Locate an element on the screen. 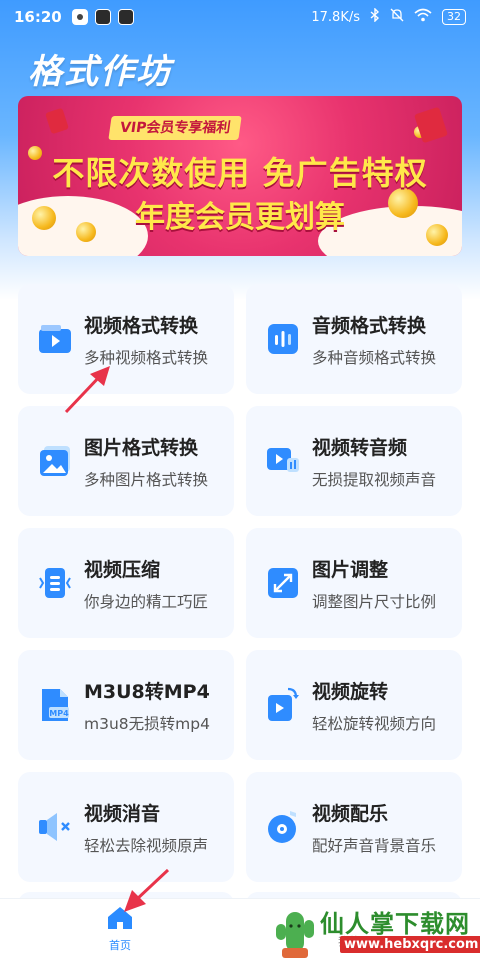 The width and height of the screenshot is (480, 960). site-watermark: 仙人掌下载网 www.hebxqrc.com is located at coordinates (375, 930).